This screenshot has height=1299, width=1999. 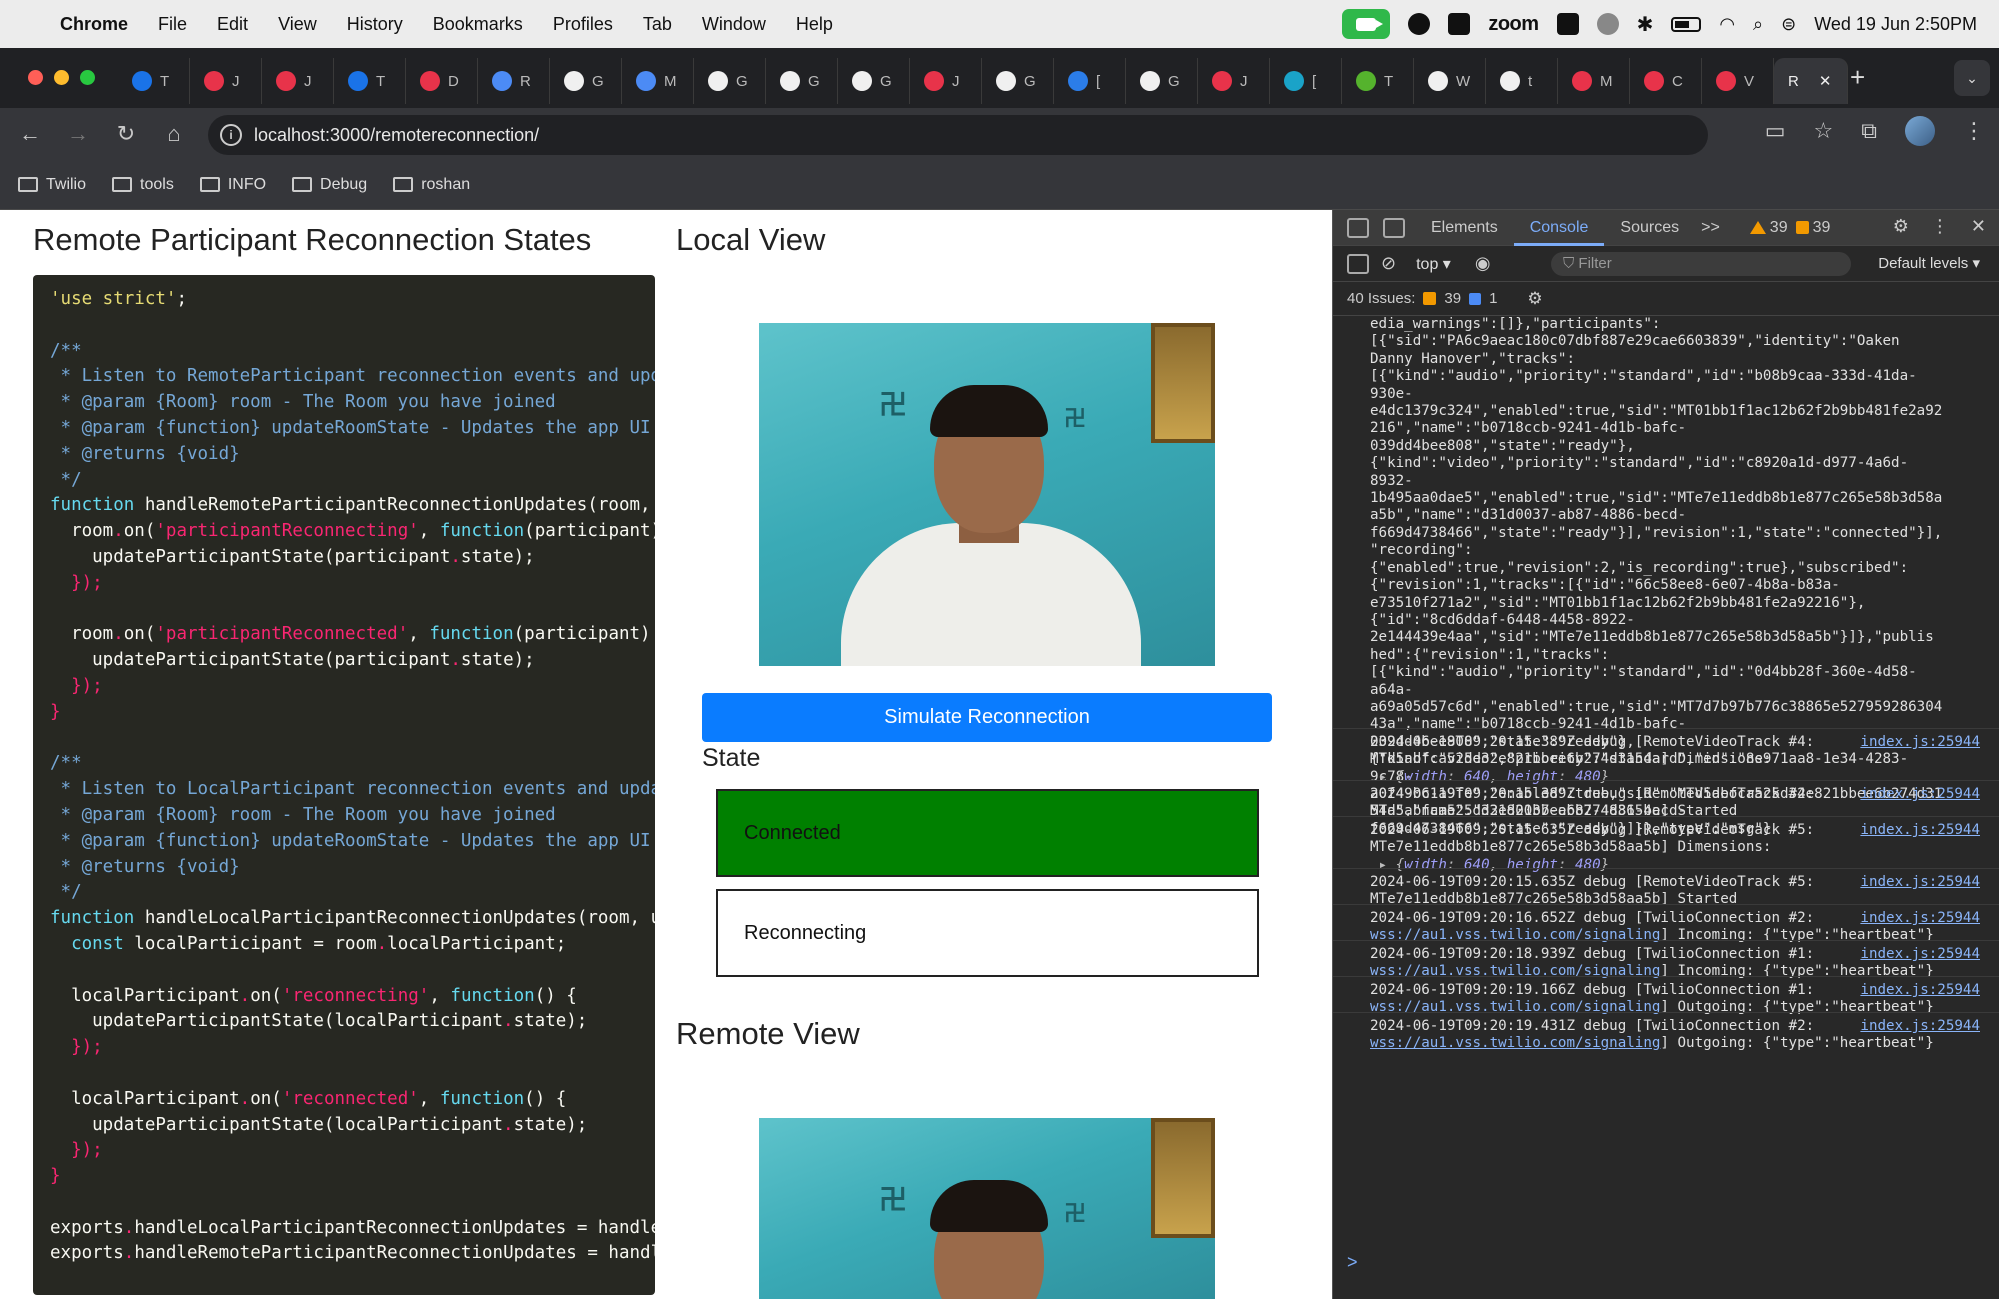 I want to click on bookmark-info: INFO, so click(x=232, y=185).